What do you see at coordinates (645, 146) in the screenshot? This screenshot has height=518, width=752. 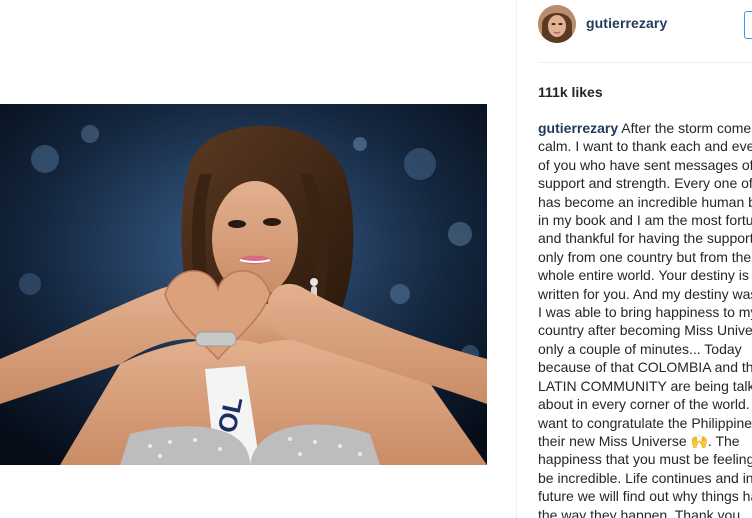 I see `caption-line: calm. I want to thank each and every` at bounding box center [645, 146].